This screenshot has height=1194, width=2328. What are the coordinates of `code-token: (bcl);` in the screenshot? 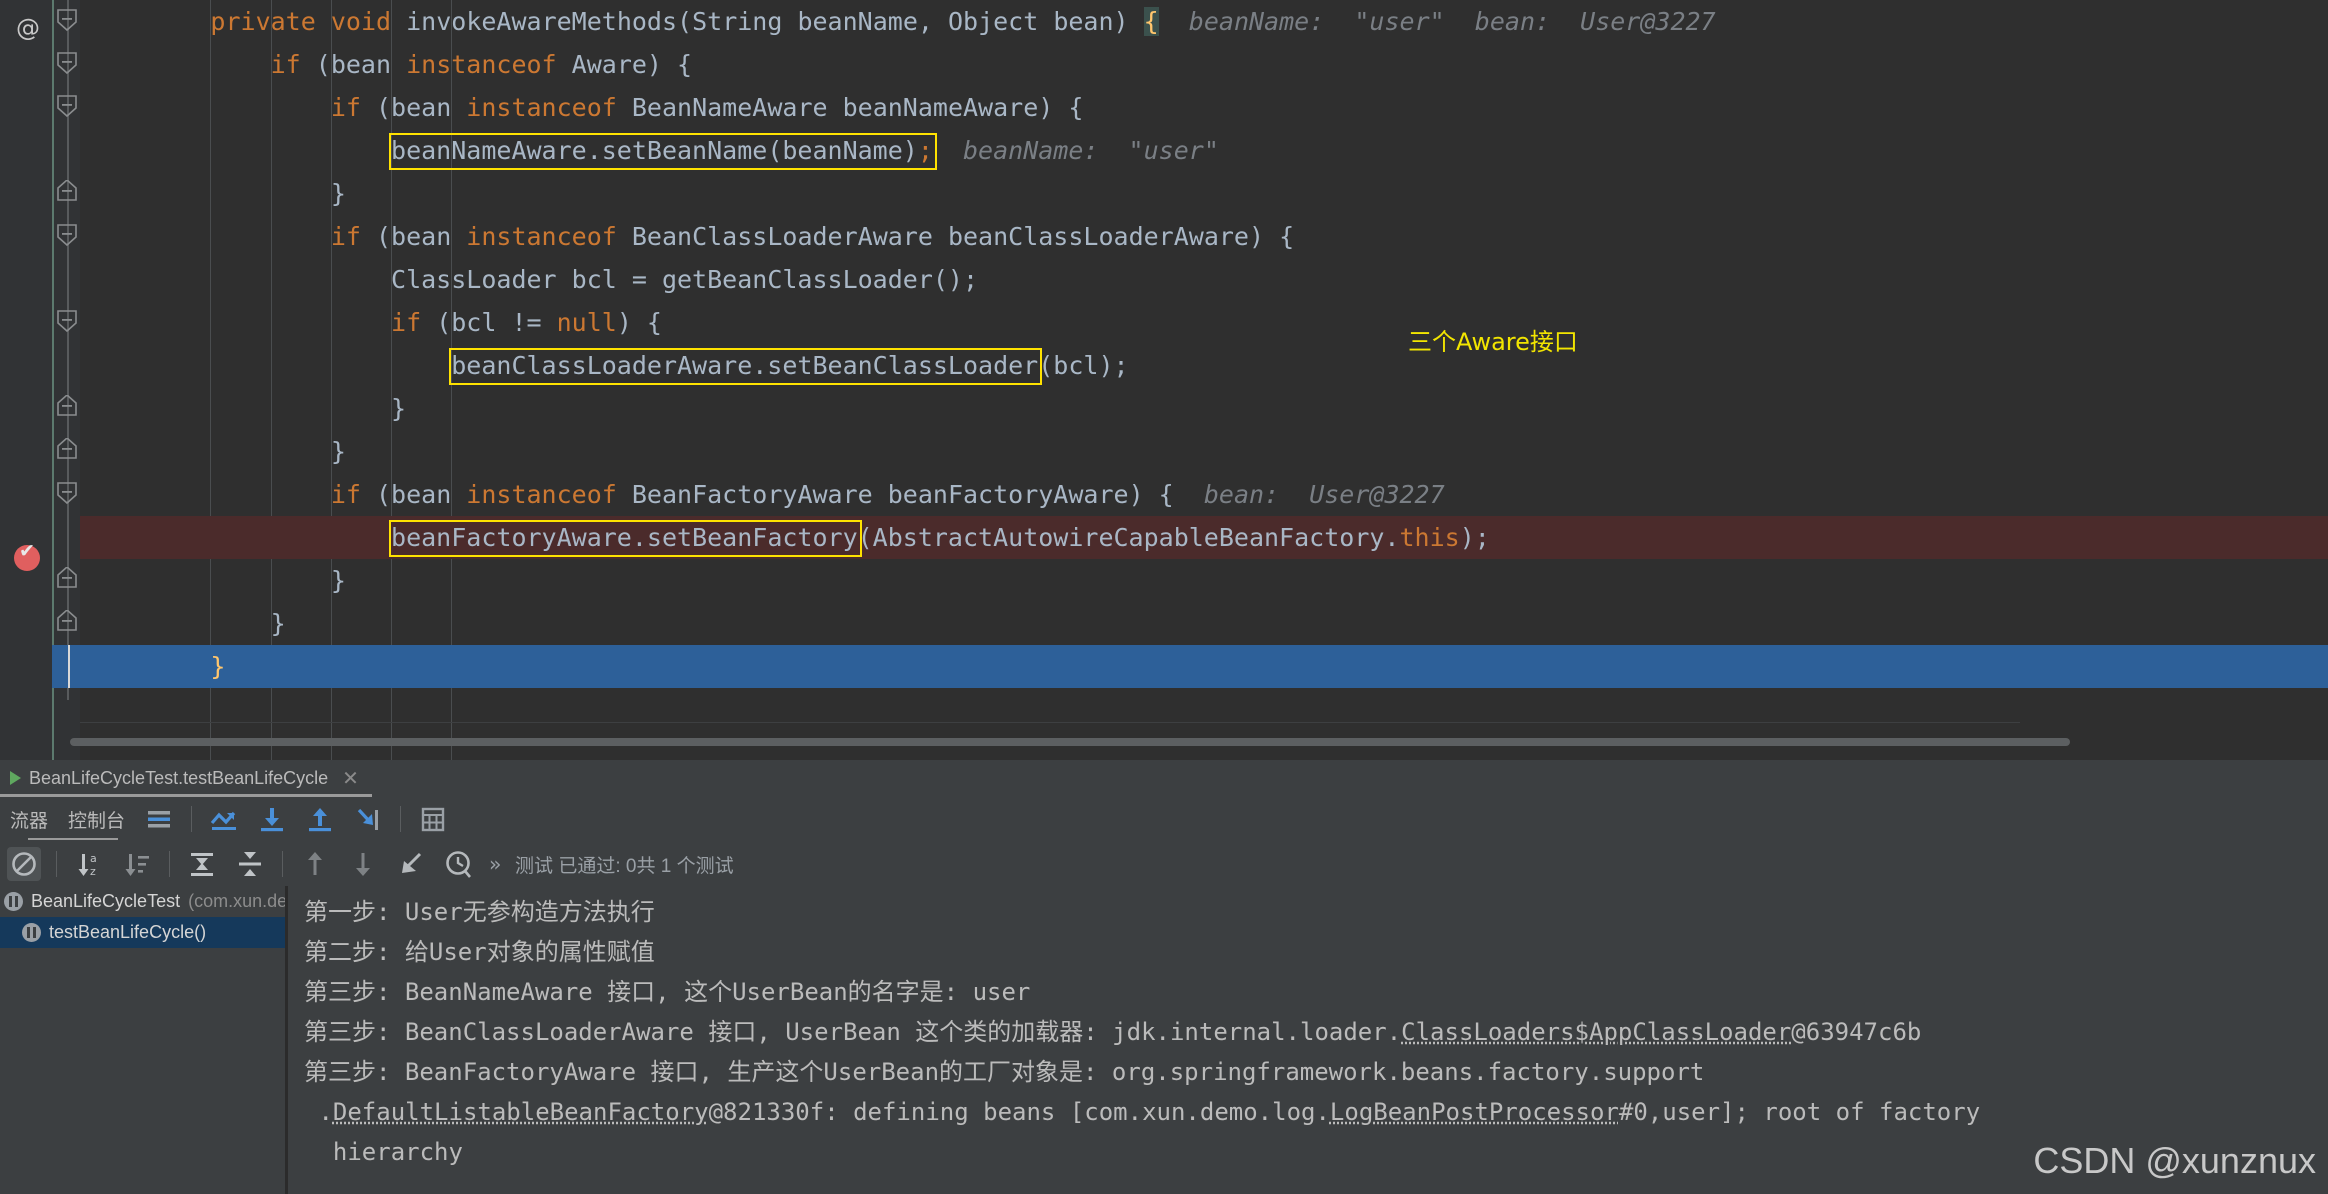 It's located at (1083, 365).